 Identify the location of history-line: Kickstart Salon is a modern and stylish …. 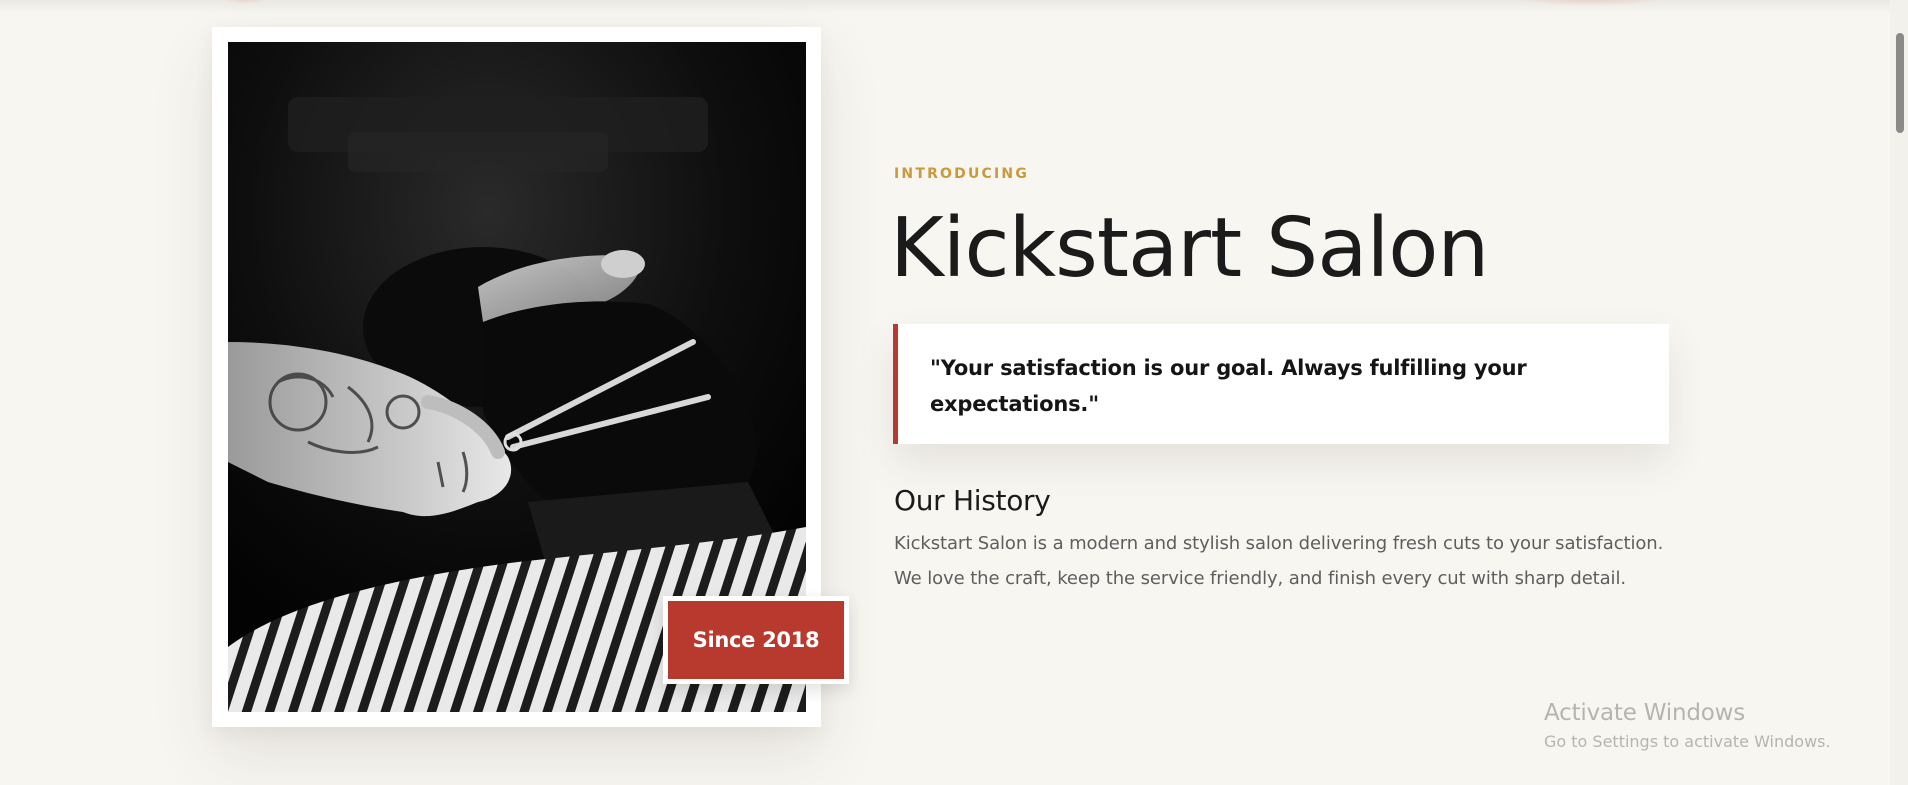
(1279, 543).